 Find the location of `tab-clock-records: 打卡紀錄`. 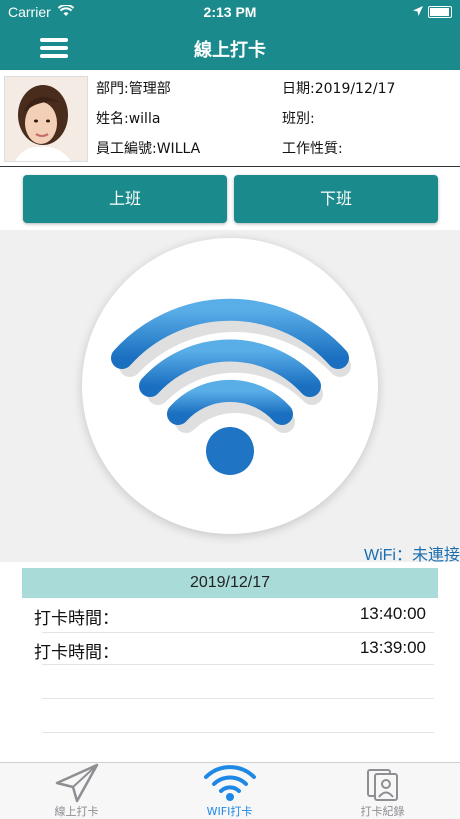

tab-clock-records: 打卡紀錄 is located at coordinates (382, 791).